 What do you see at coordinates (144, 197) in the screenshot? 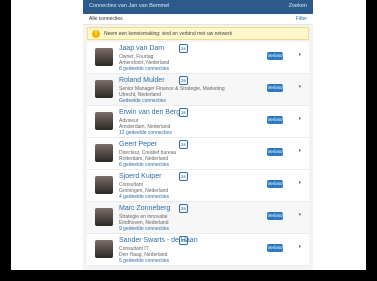
I see `shared-connections: 4 gedeelde connecties` at bounding box center [144, 197].